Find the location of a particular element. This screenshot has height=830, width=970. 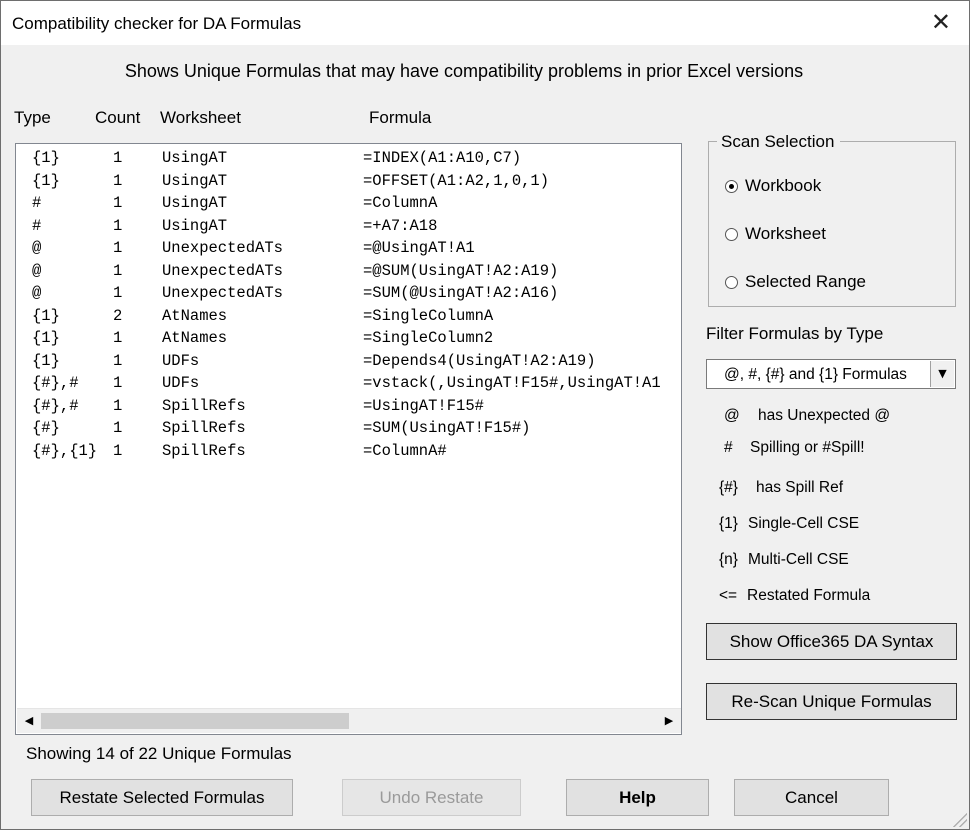

radio-workbook: Workbook is located at coordinates (773, 186).